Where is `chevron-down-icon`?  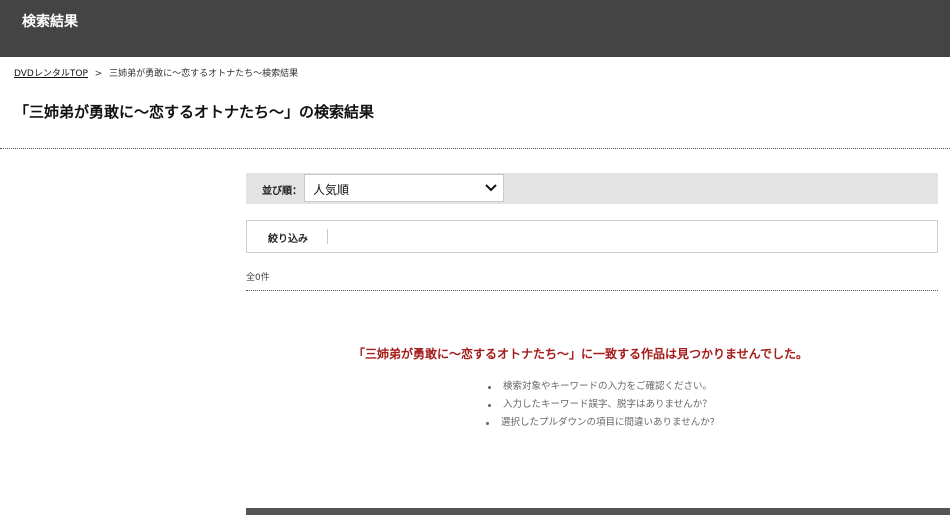 chevron-down-icon is located at coordinates (491, 188).